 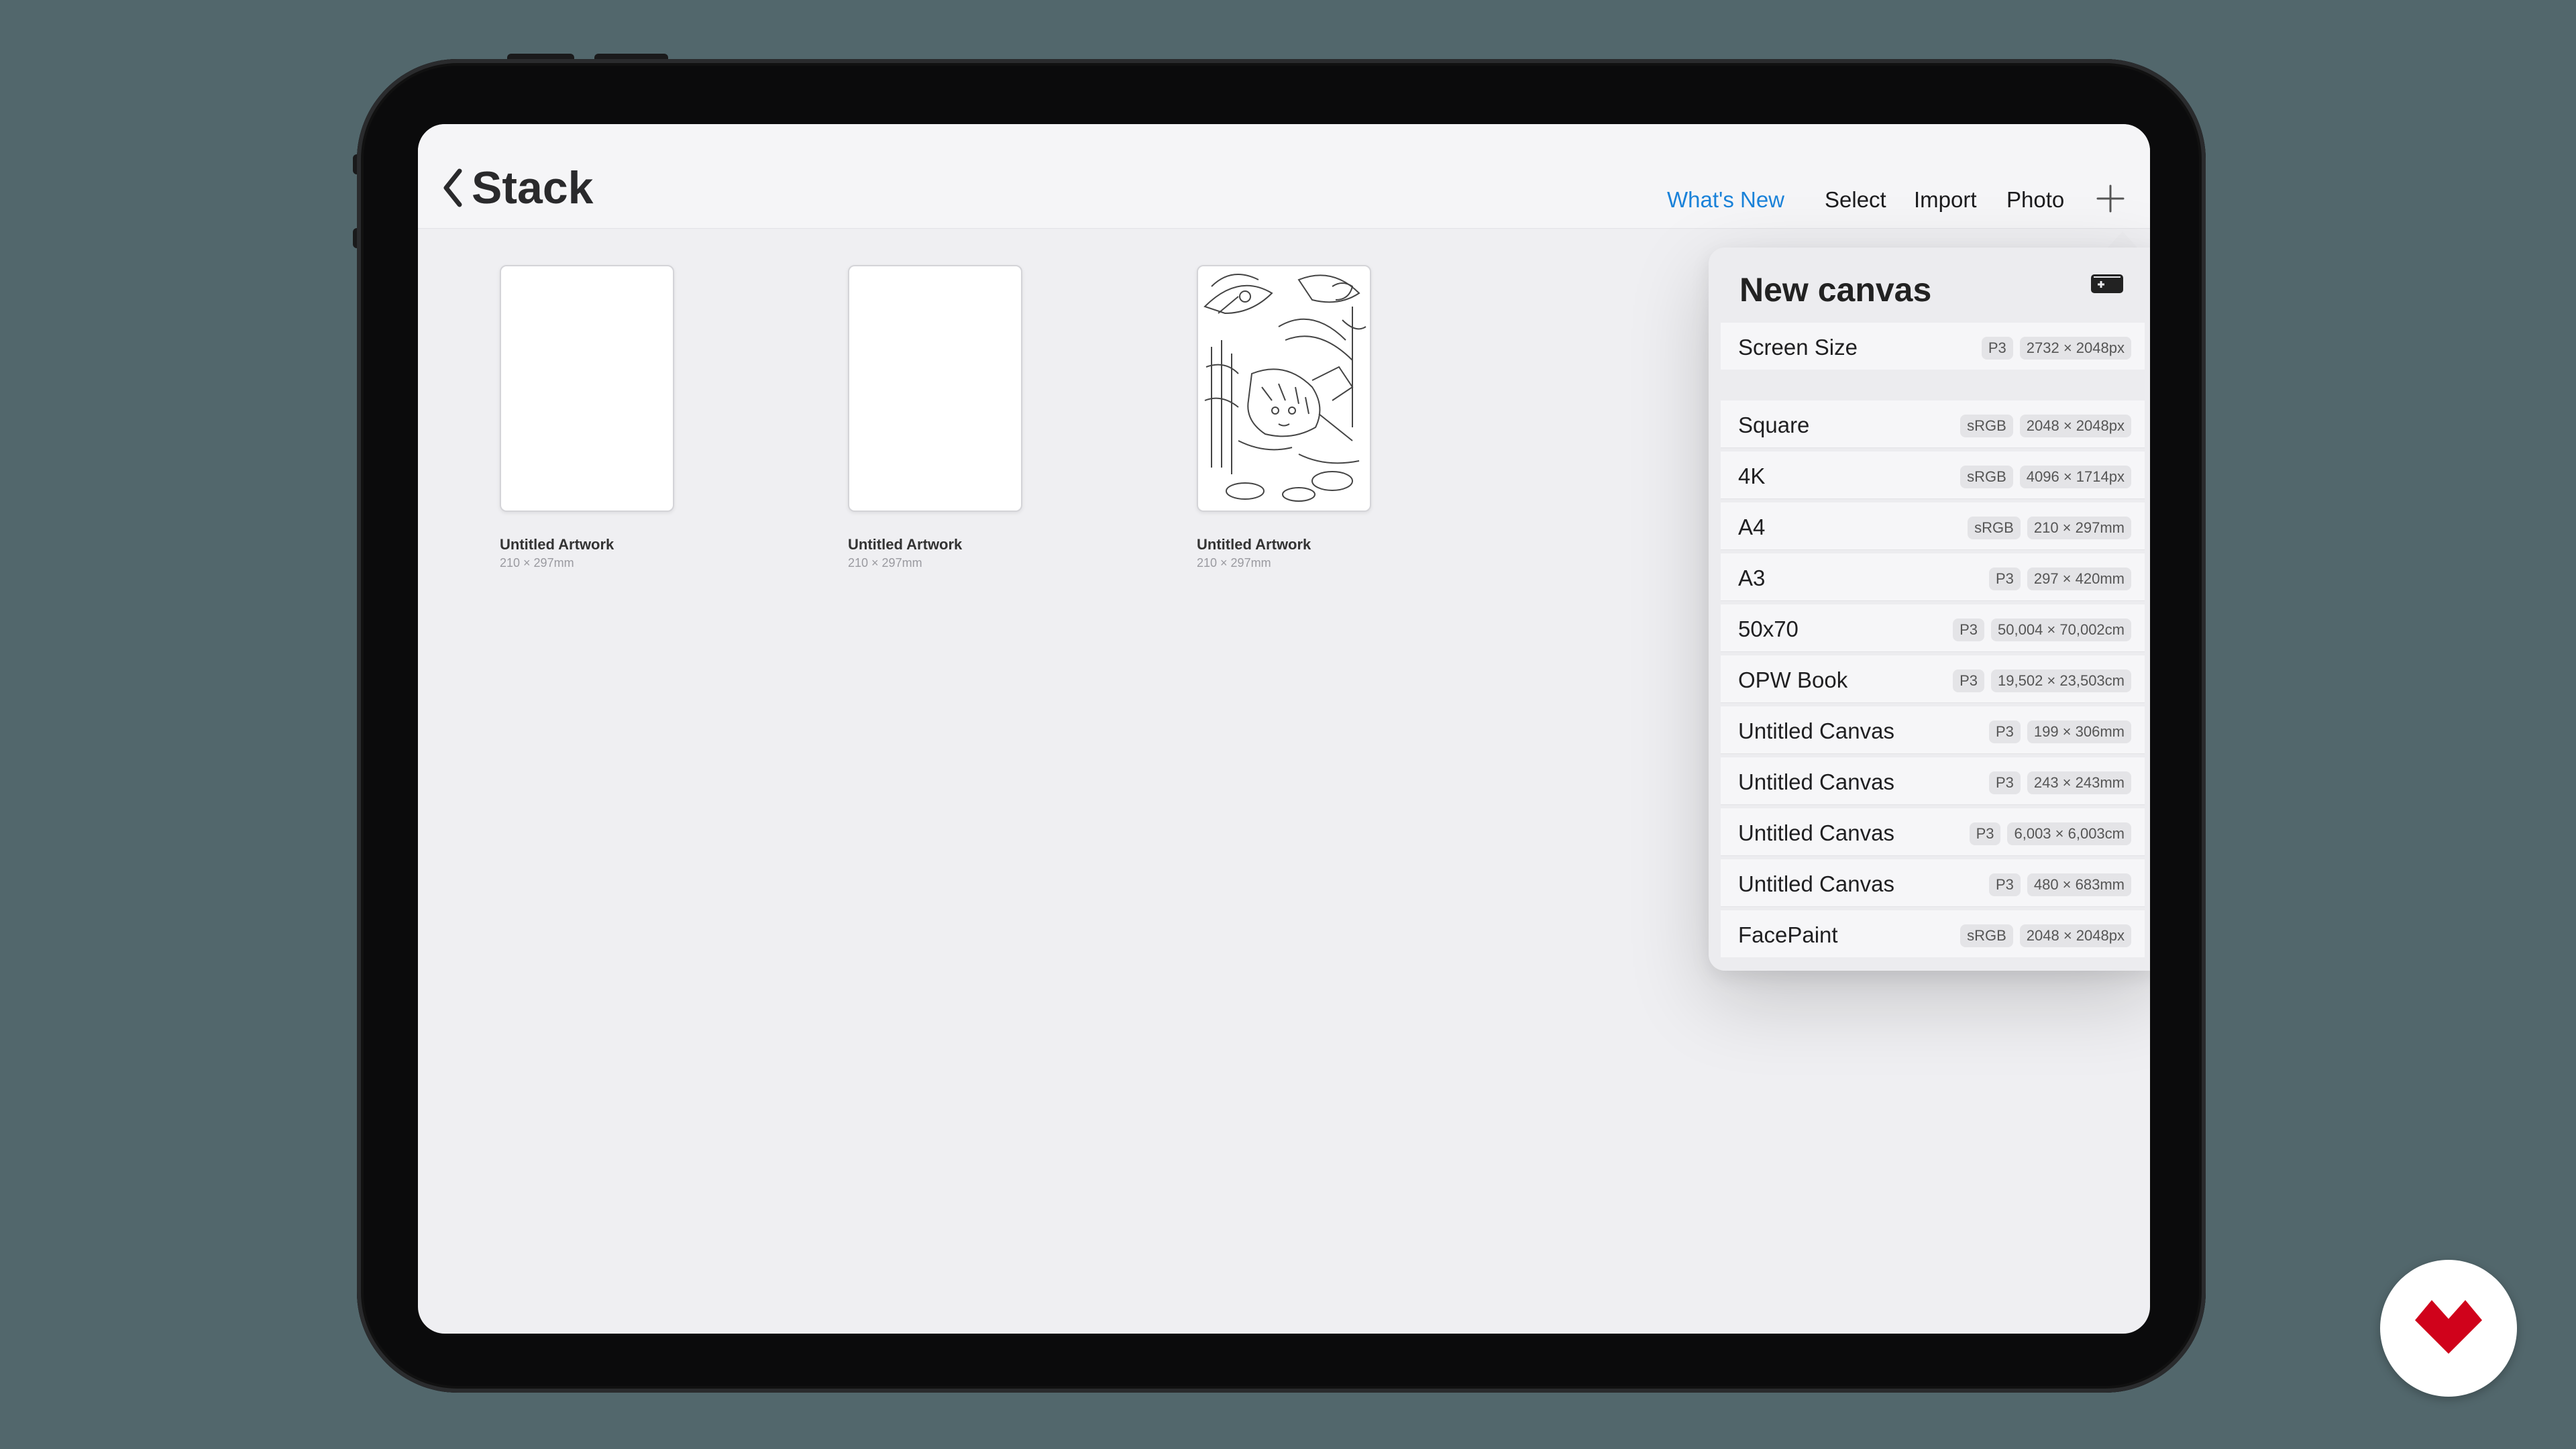 I want to click on dimensions-badge: 199 × 306mm, so click(x=2079, y=731).